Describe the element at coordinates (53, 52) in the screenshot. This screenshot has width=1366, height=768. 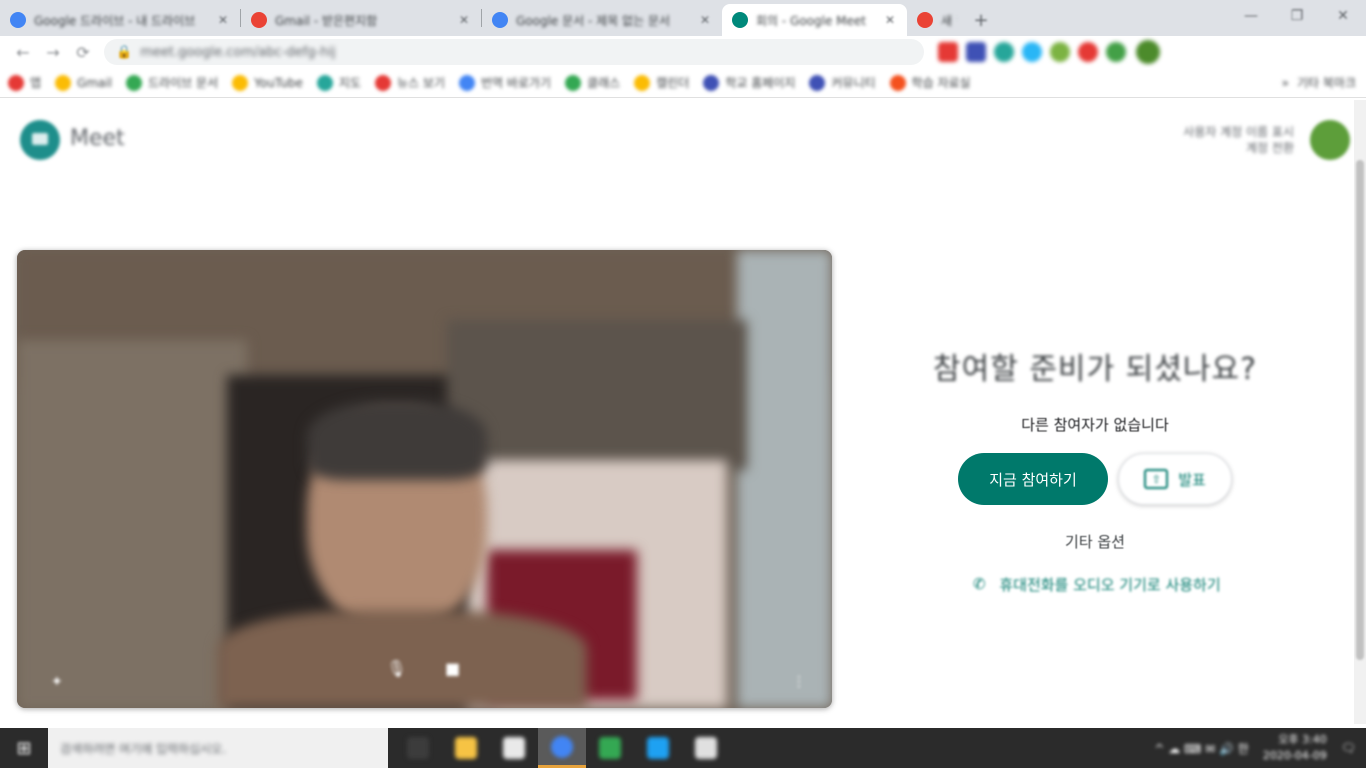
I see `forward-icon: →` at that location.